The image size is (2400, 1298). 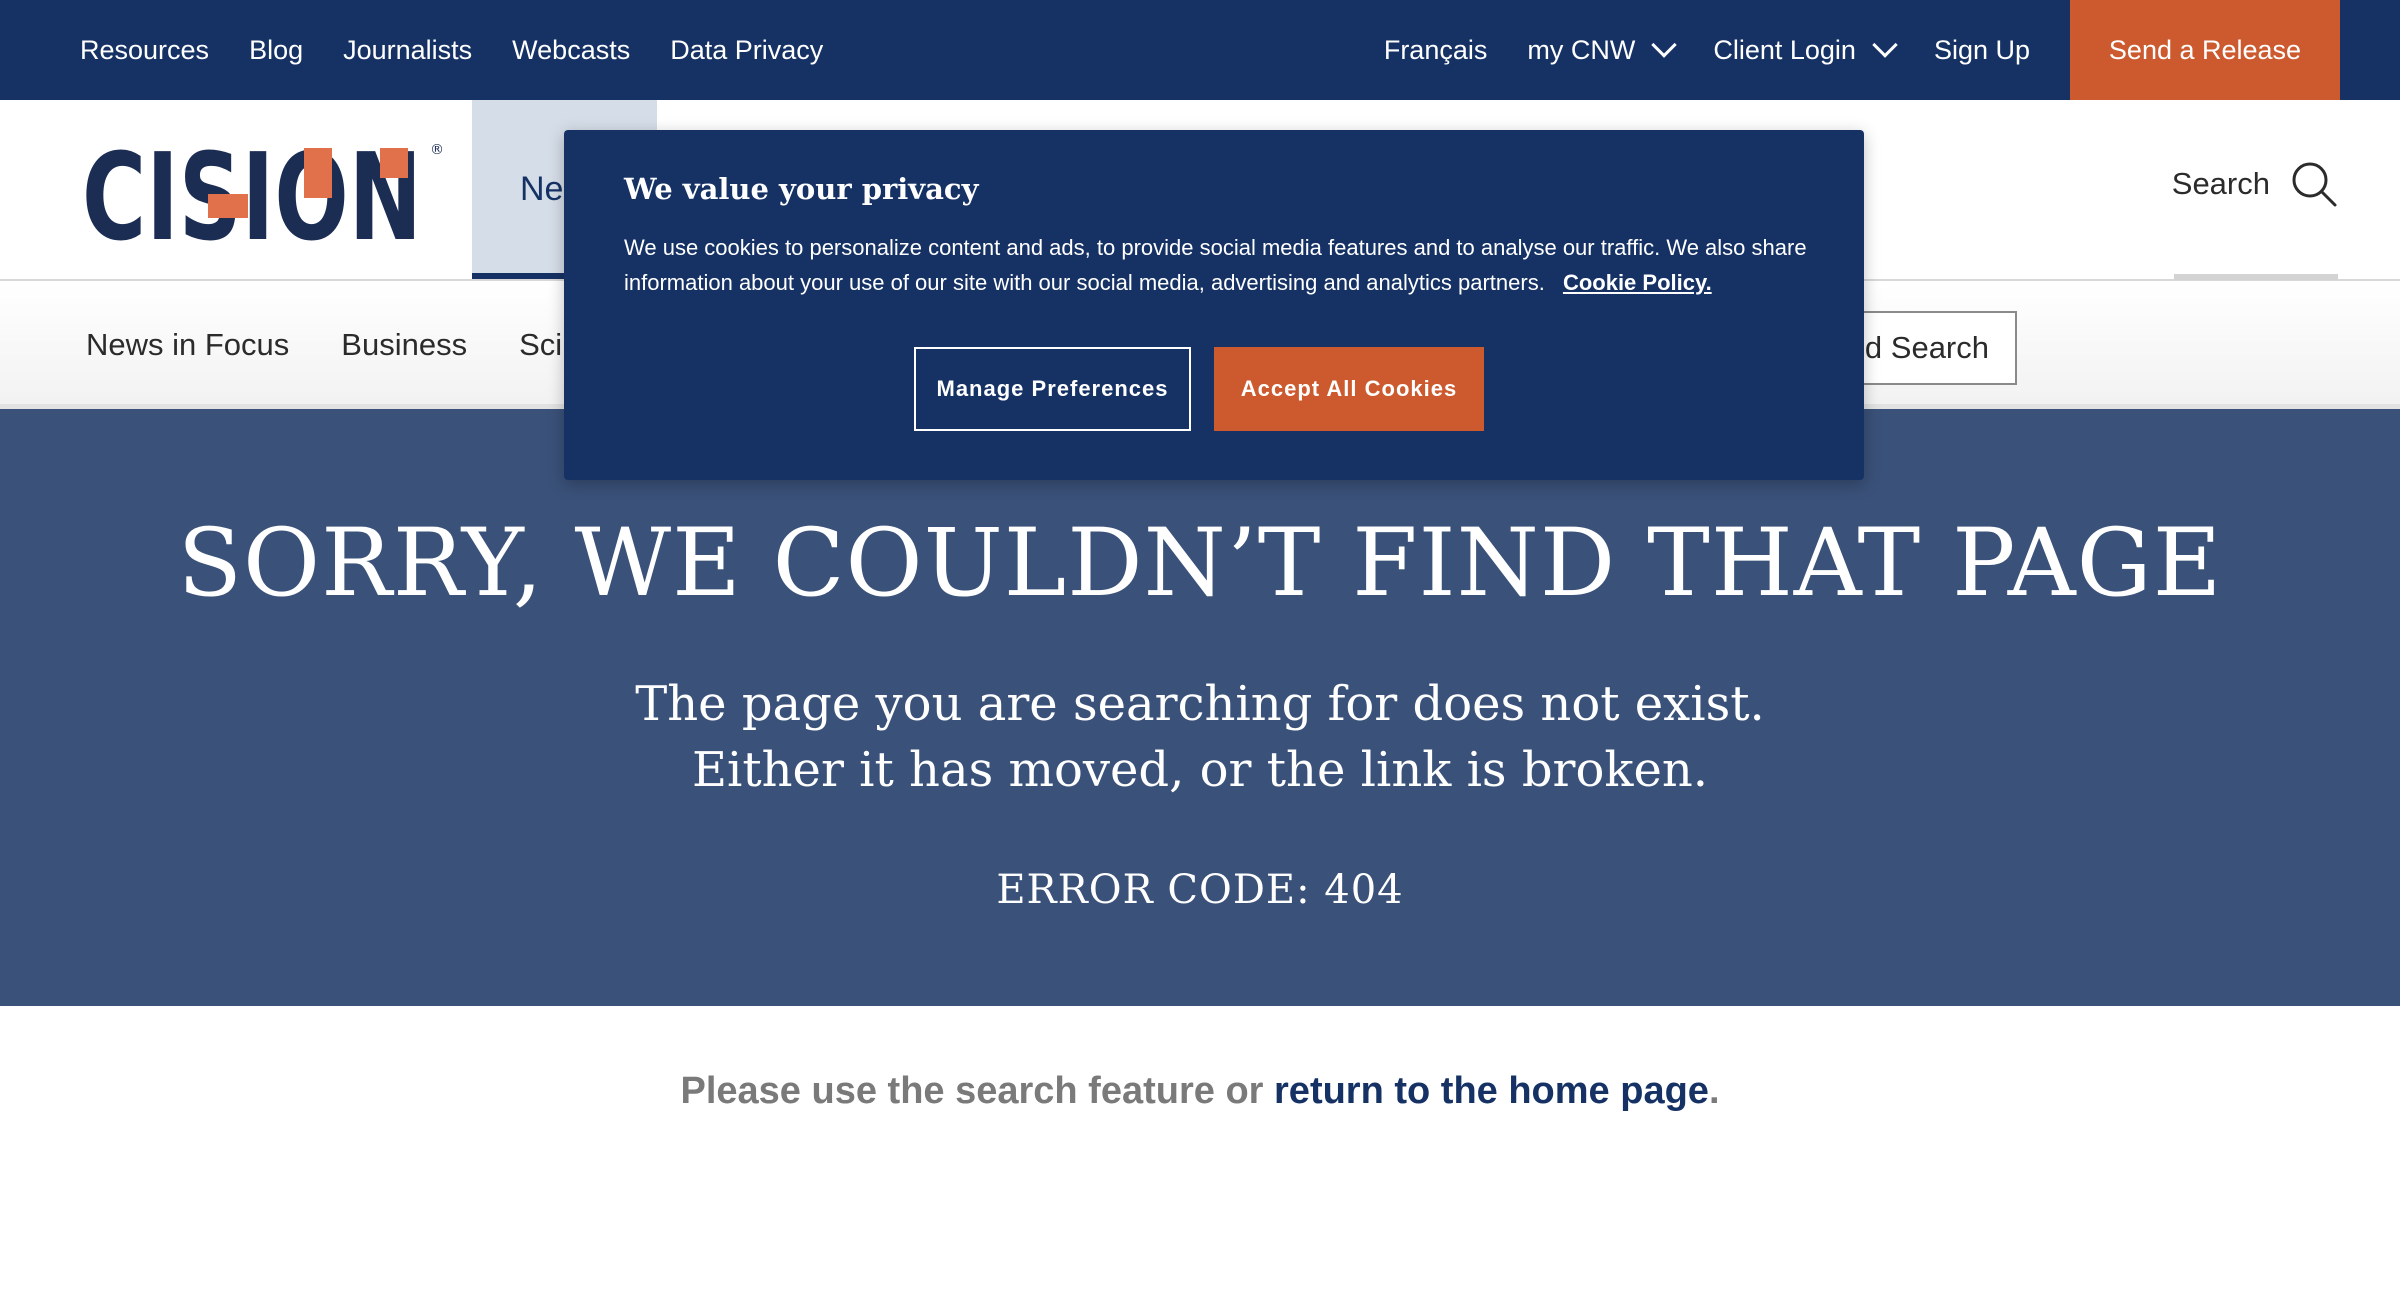 What do you see at coordinates (972, 1091) in the screenshot?
I see `help-note-prefix: Please use the search feature or` at bounding box center [972, 1091].